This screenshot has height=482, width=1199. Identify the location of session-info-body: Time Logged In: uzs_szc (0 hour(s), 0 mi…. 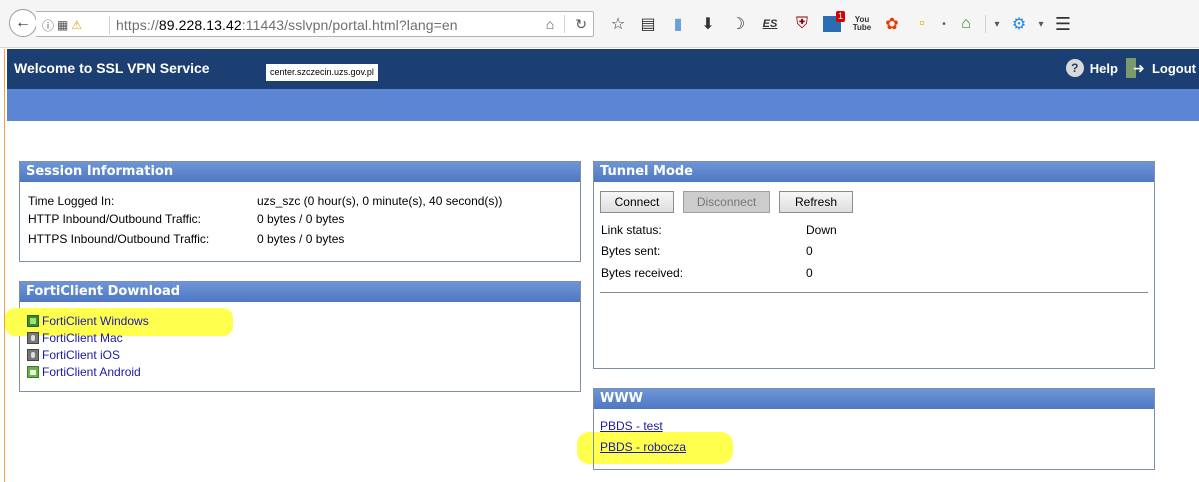
(300, 222).